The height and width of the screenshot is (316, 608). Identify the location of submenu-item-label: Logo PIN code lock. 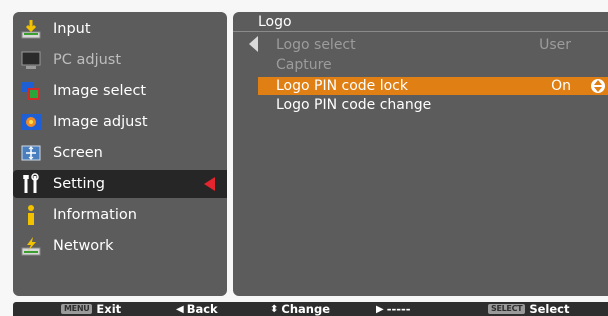
(342, 86).